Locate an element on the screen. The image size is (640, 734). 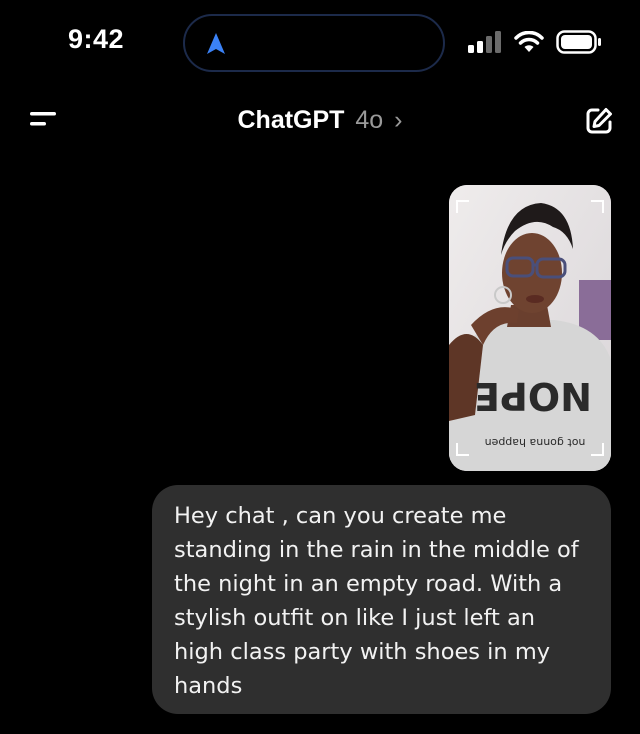
location-arrow-icon is located at coordinates (216, 43).